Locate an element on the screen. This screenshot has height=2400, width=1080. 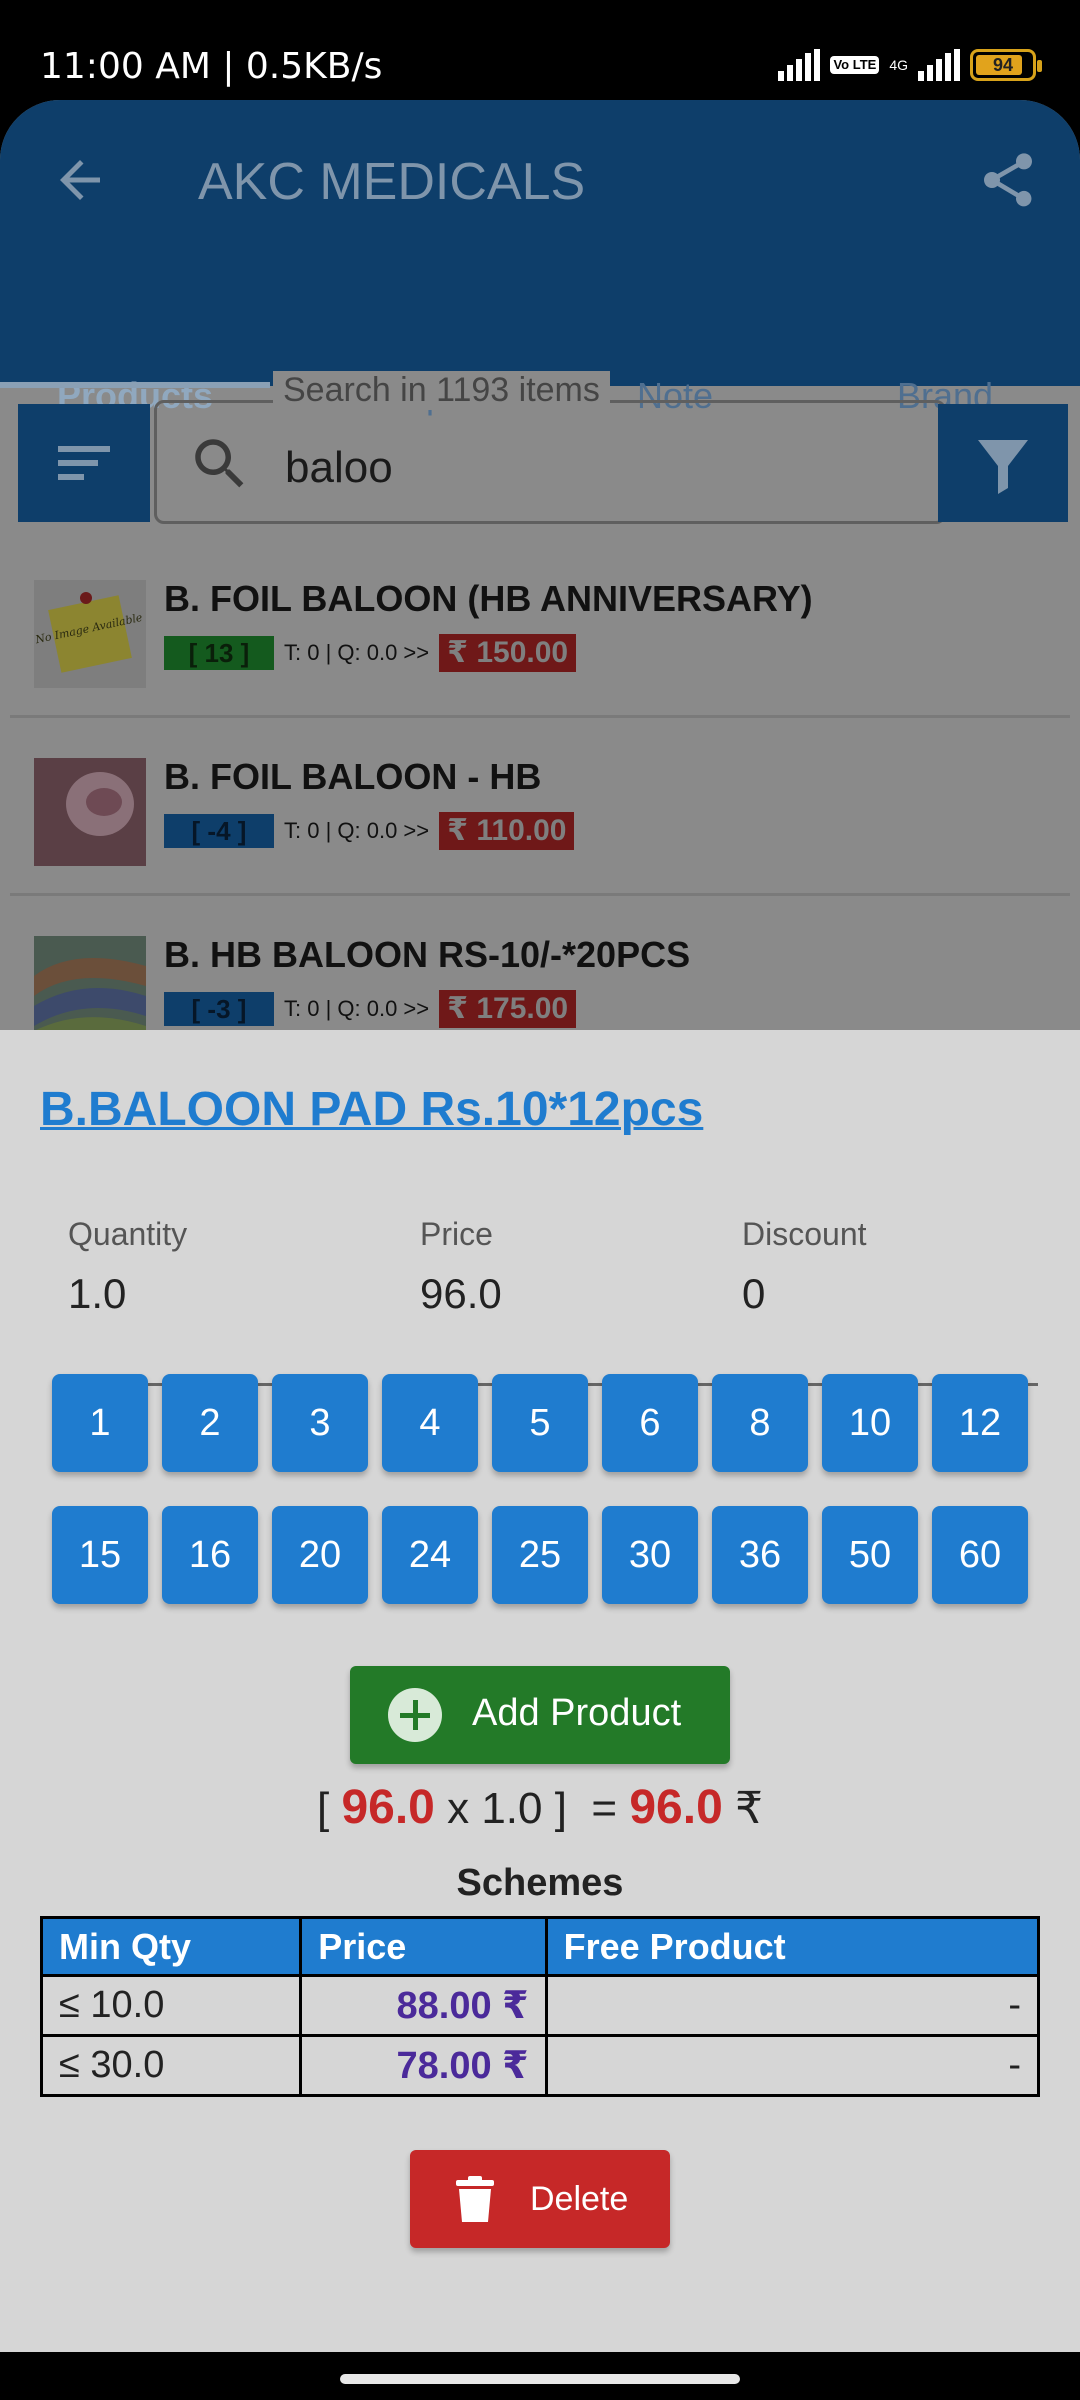
price-calculation: [ 96.0 x 1.0 ] = 96.0 ₹ is located at coordinates (540, 1807).